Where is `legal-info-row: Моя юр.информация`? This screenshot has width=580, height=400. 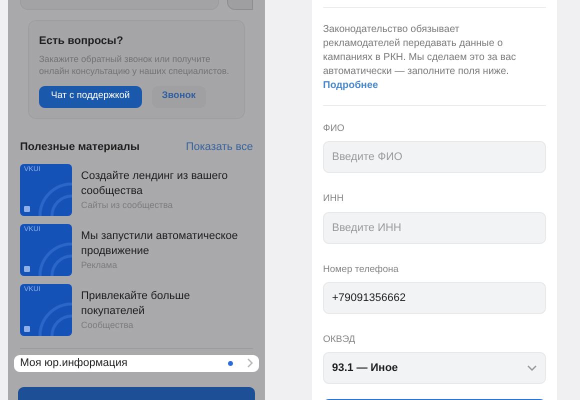 legal-info-row: Моя юр.информация is located at coordinates (136, 363).